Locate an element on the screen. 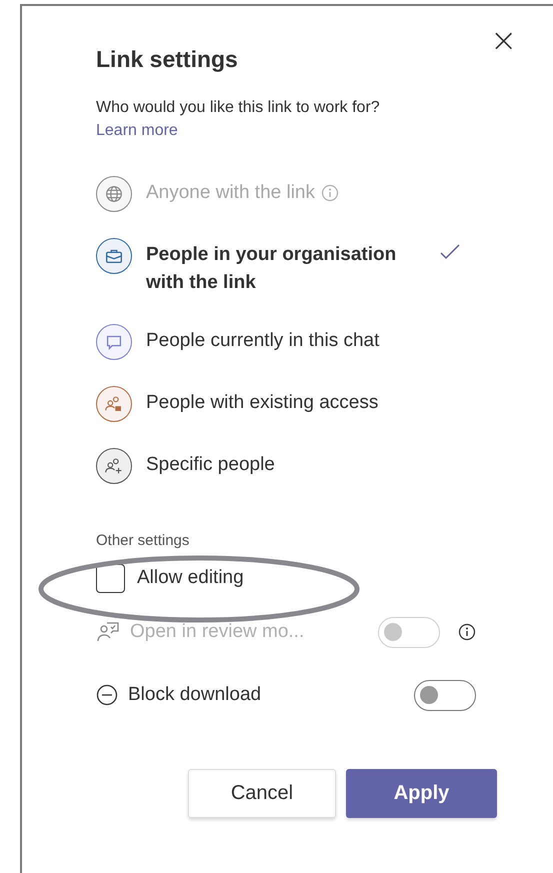  option-label: People currently in this chat is located at coordinates (263, 339).